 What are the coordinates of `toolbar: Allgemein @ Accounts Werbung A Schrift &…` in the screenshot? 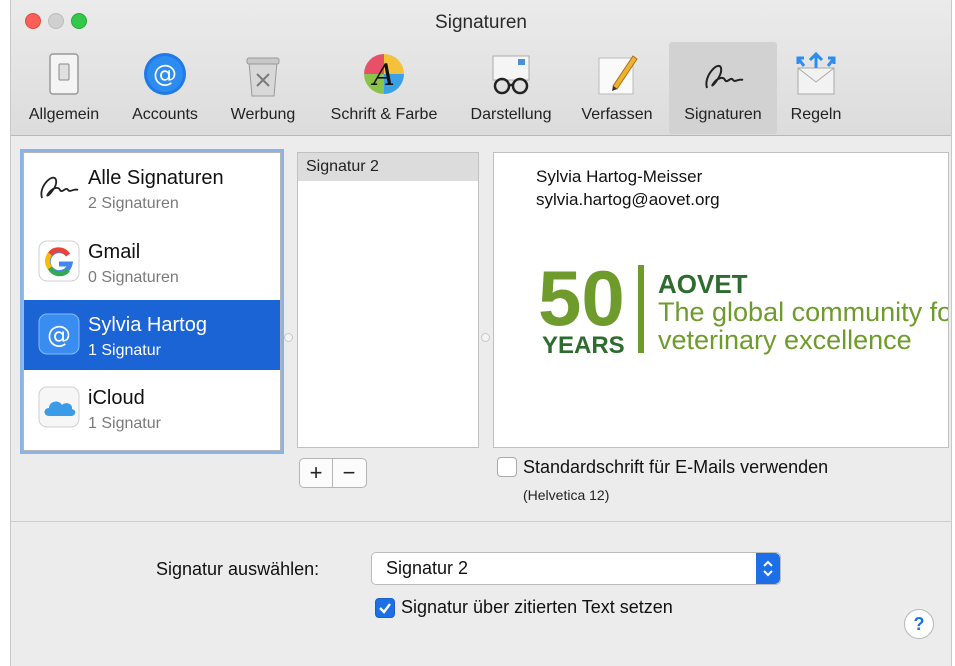 It's located at (481, 88).